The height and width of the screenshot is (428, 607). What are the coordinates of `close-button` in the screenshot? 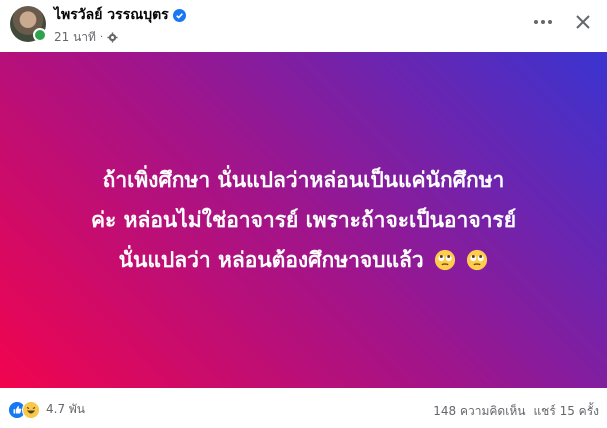 It's located at (583, 22).